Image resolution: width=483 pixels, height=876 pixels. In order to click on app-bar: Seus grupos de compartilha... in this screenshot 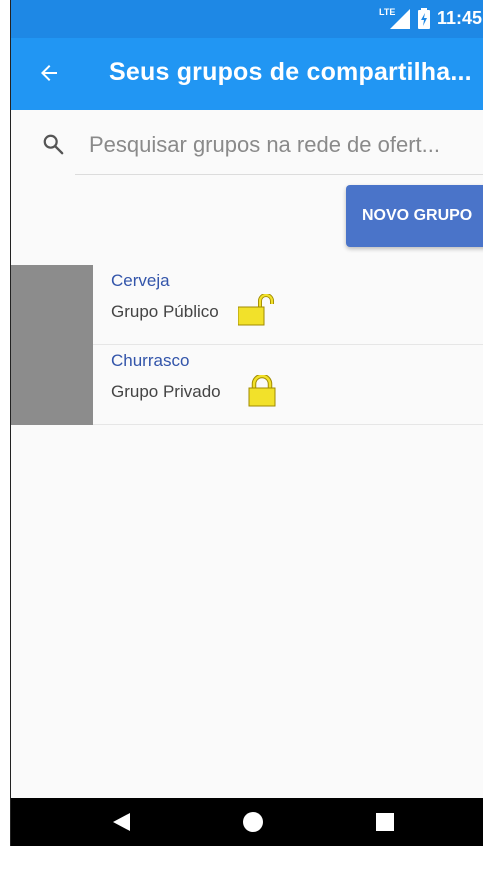, I will do `click(247, 74)`.